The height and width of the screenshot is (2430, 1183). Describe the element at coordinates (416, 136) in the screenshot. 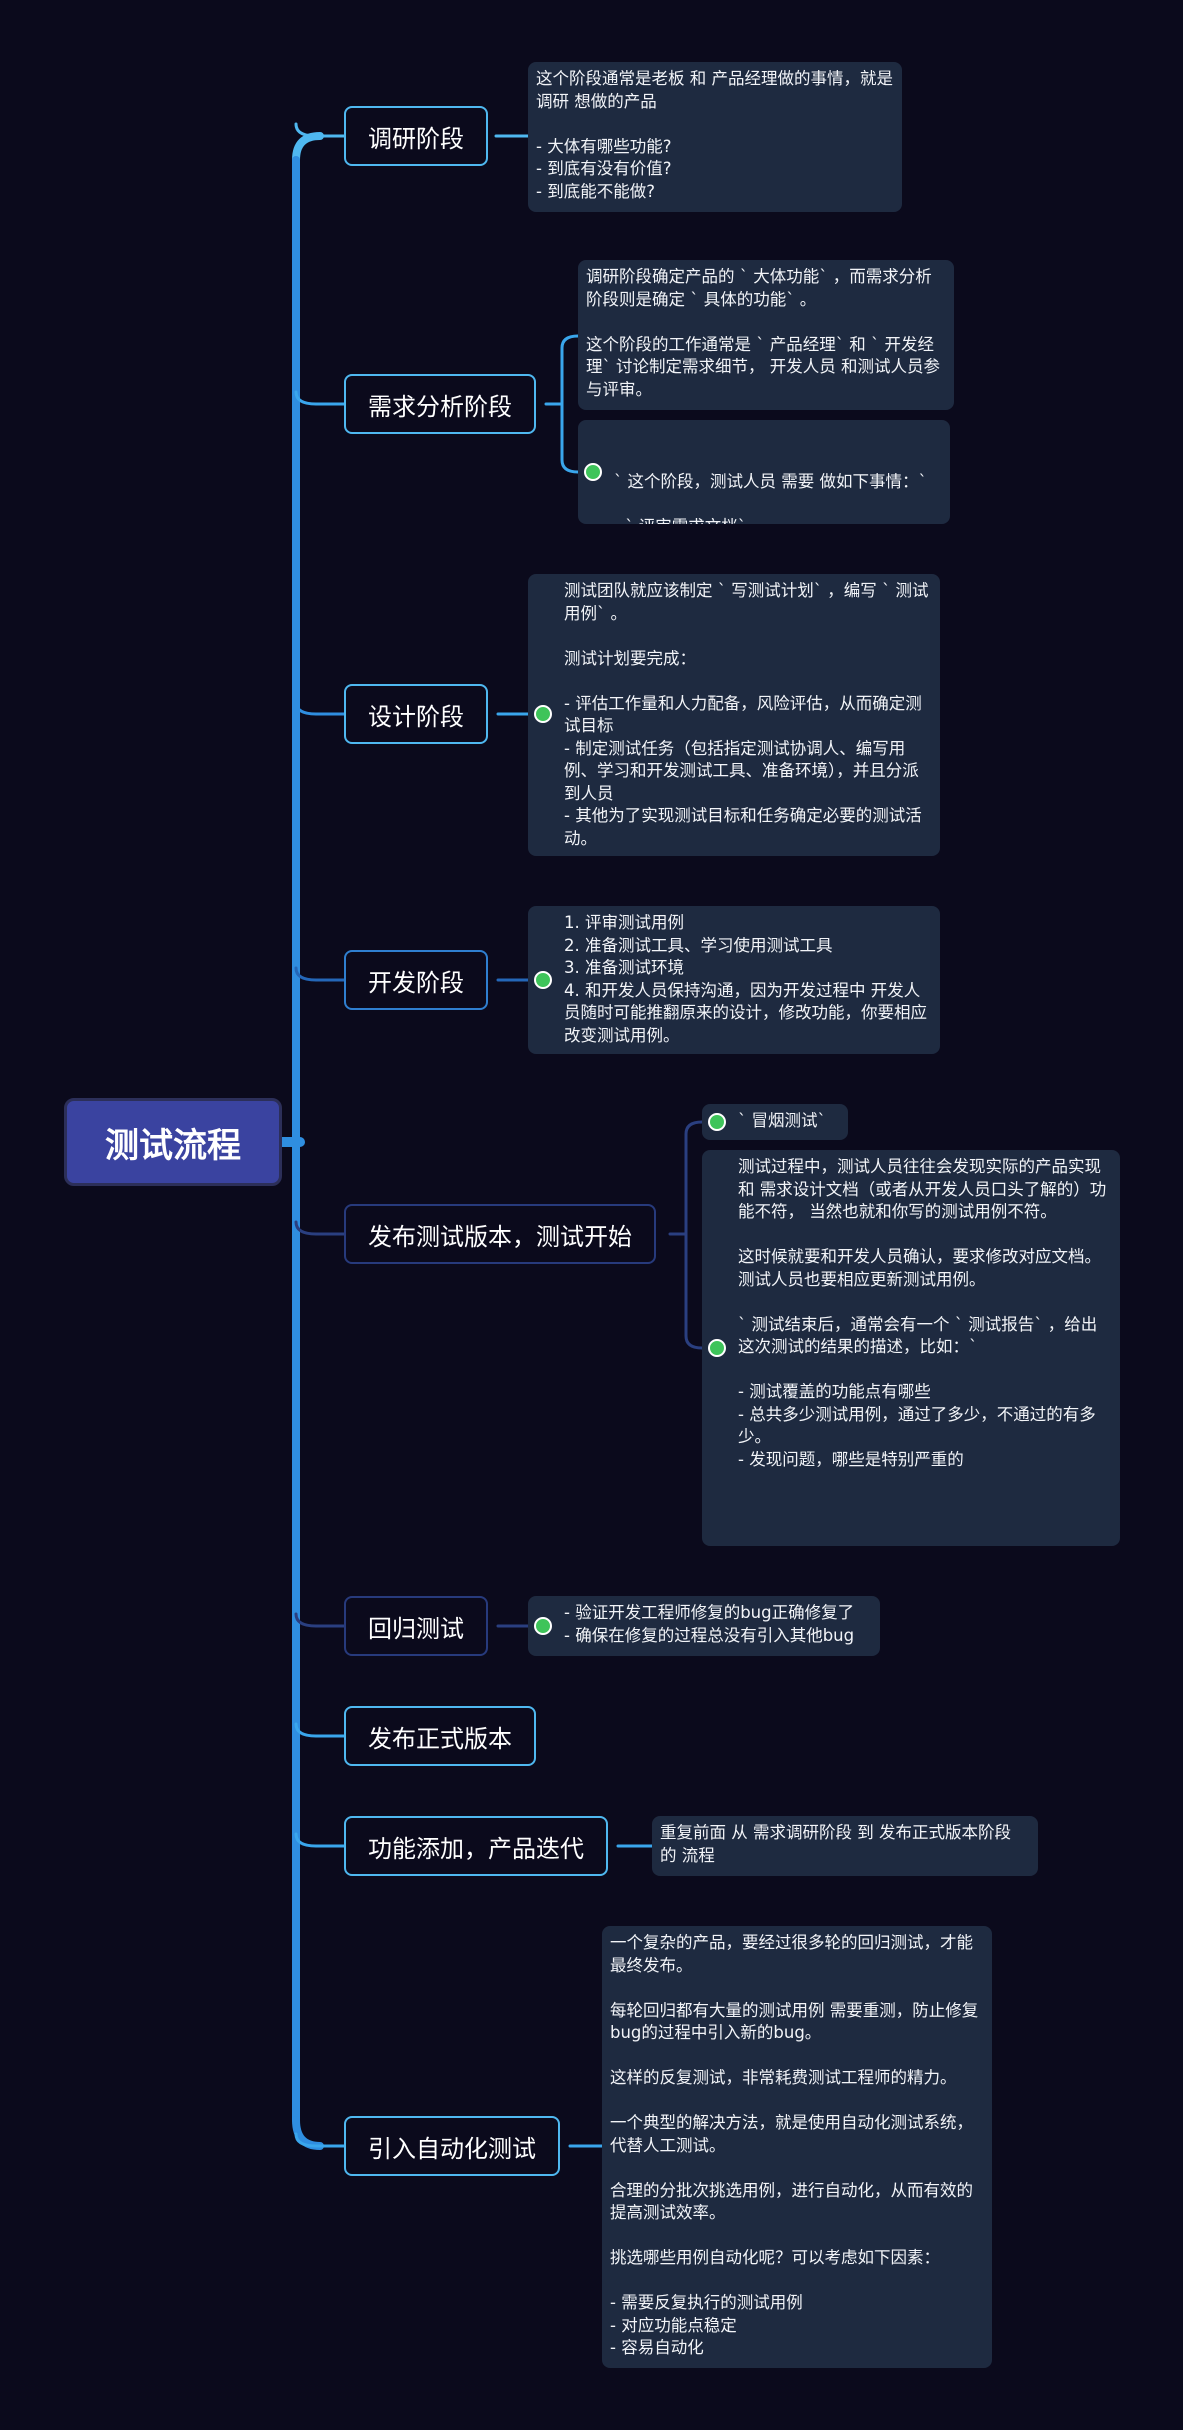

I see `stage-research: 调研阶段` at that location.